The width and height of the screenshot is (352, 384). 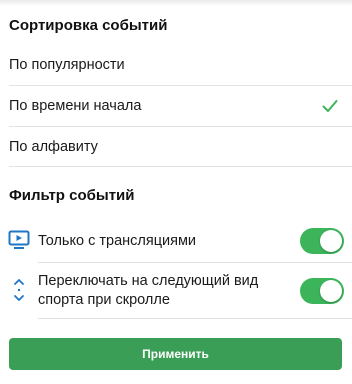 I want to click on broadcasts-toggle, so click(x=322, y=241).